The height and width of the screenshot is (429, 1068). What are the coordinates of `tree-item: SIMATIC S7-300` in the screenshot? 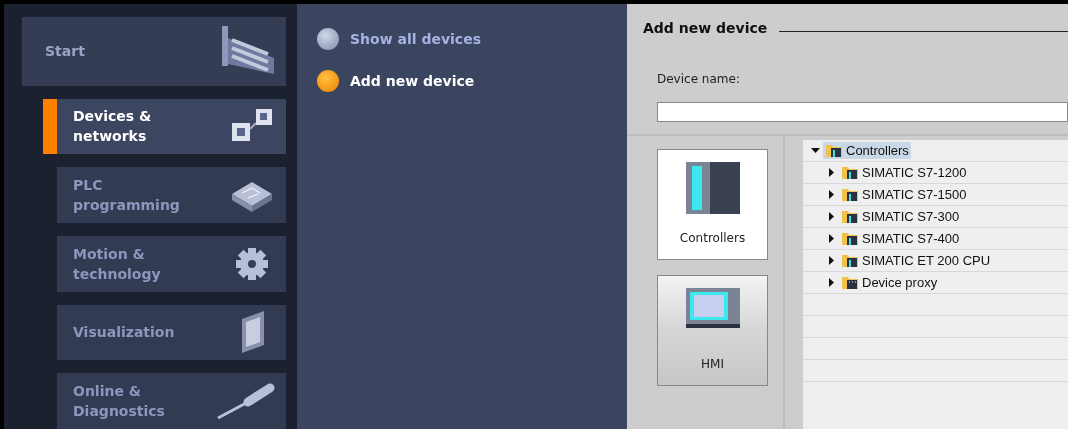 It's located at (900, 216).